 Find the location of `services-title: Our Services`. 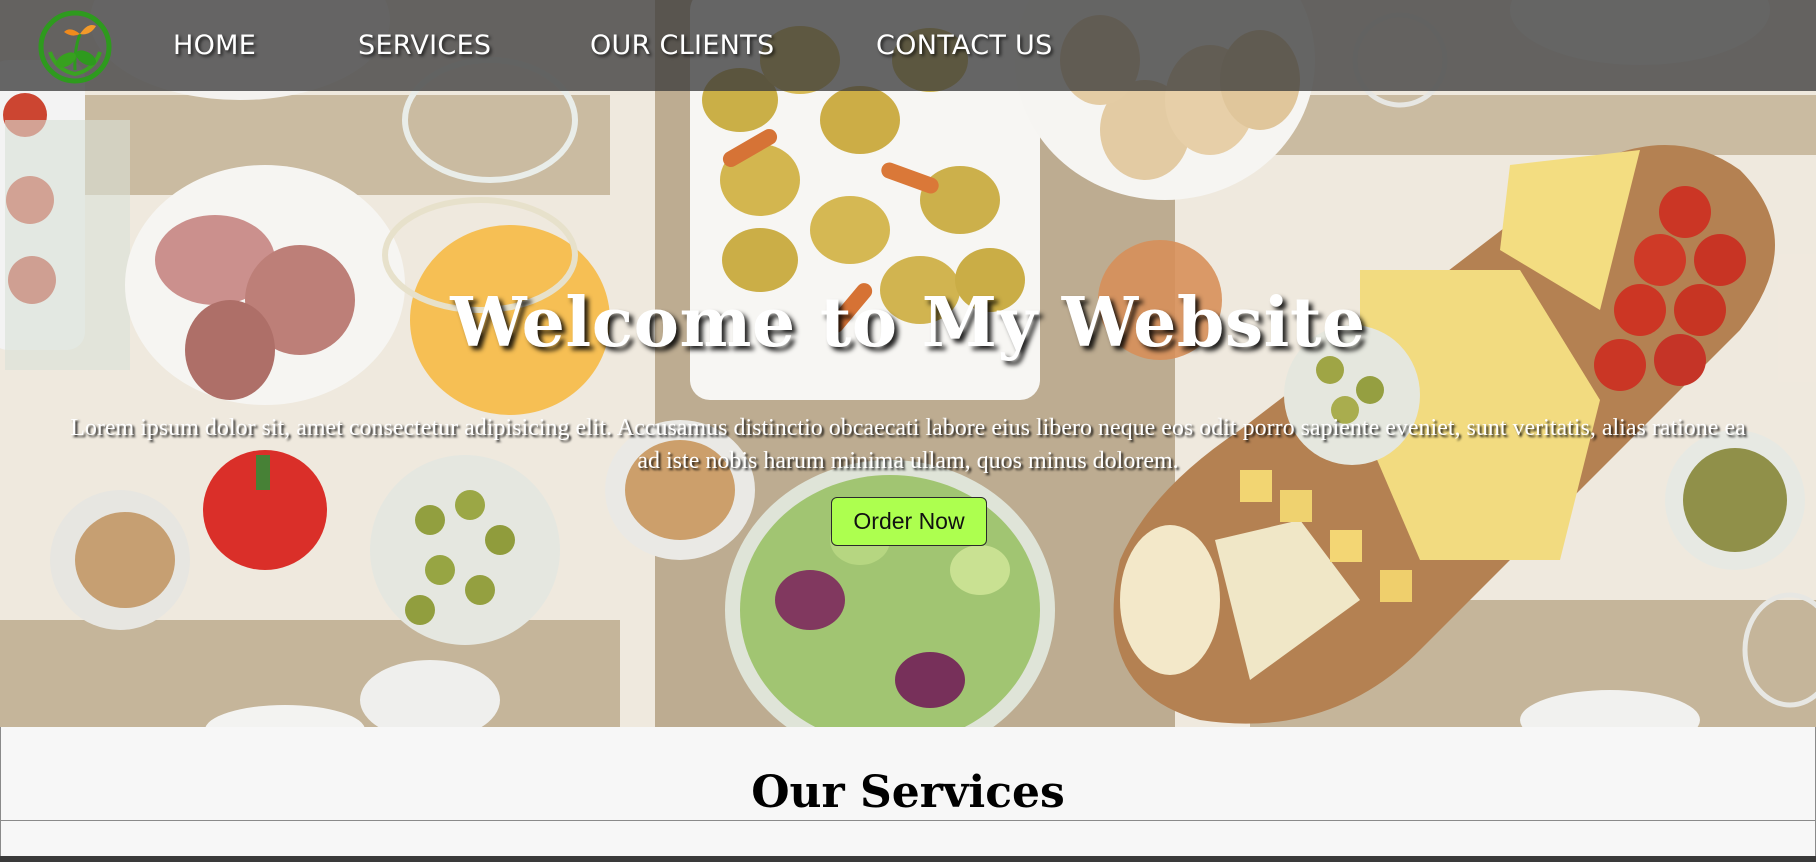

services-title: Our Services is located at coordinates (908, 792).